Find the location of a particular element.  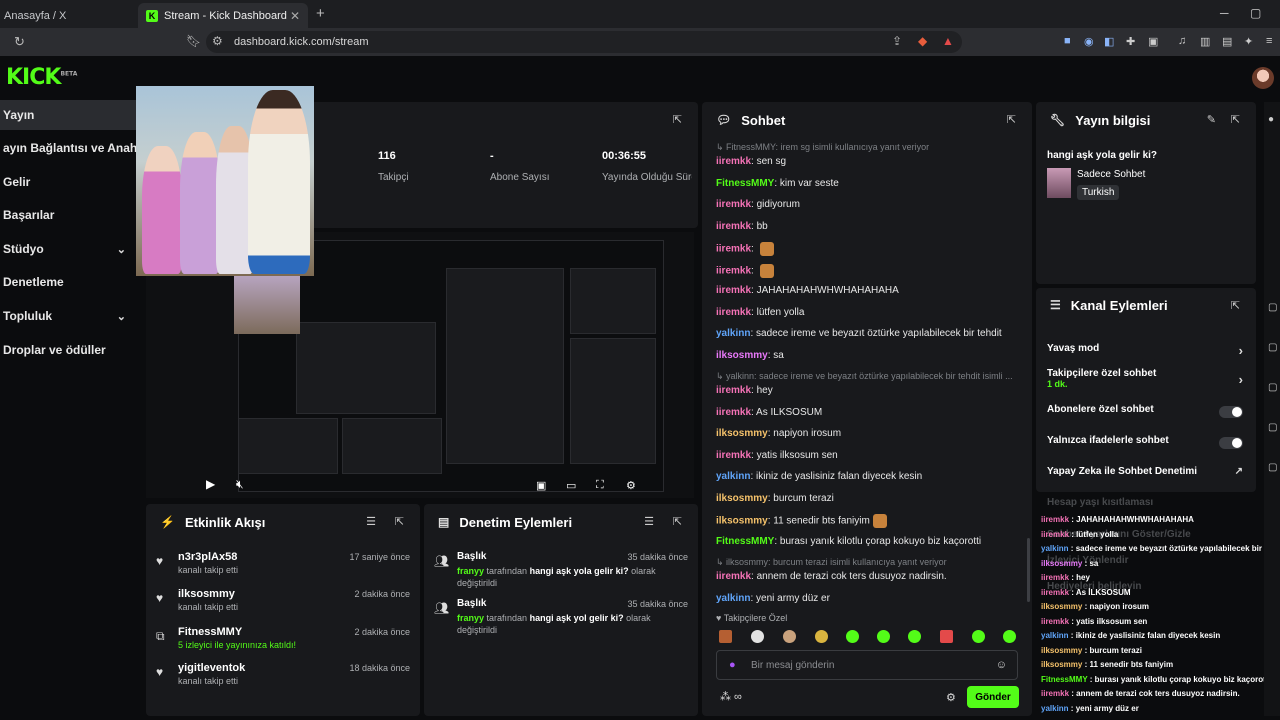

toolbar-icon: ● is located at coordinates (1271, 119).